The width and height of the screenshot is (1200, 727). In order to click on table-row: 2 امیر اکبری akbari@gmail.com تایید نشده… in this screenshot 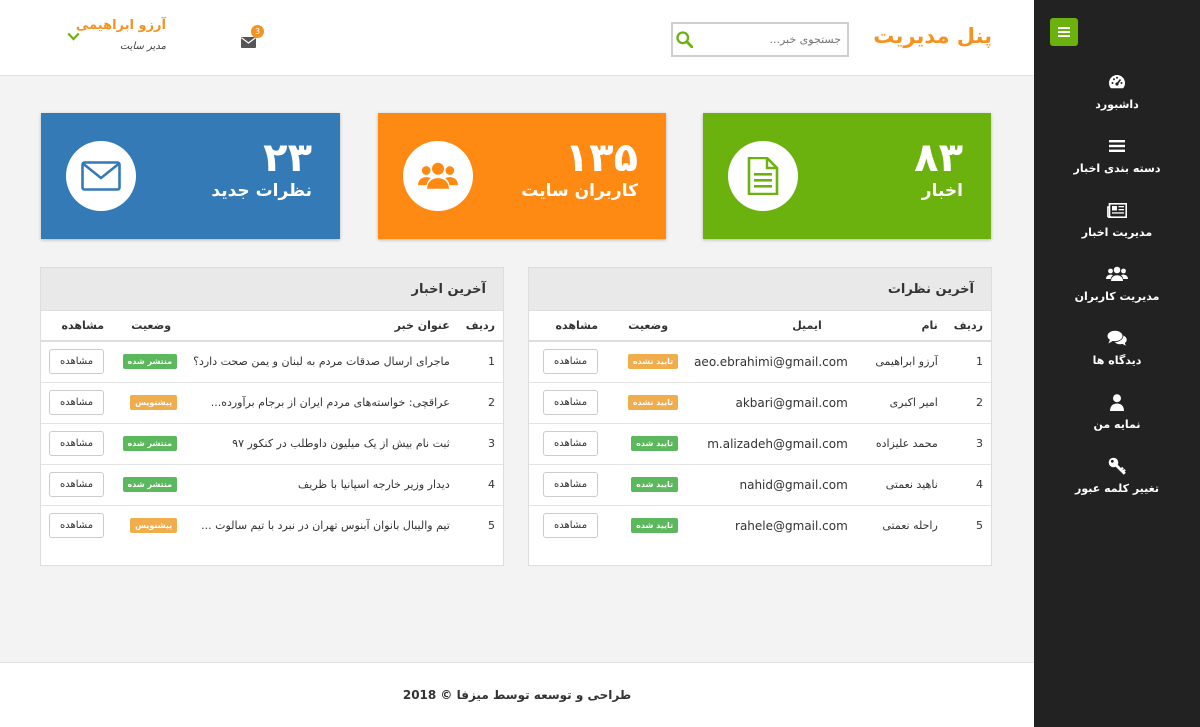, I will do `click(760, 402)`.